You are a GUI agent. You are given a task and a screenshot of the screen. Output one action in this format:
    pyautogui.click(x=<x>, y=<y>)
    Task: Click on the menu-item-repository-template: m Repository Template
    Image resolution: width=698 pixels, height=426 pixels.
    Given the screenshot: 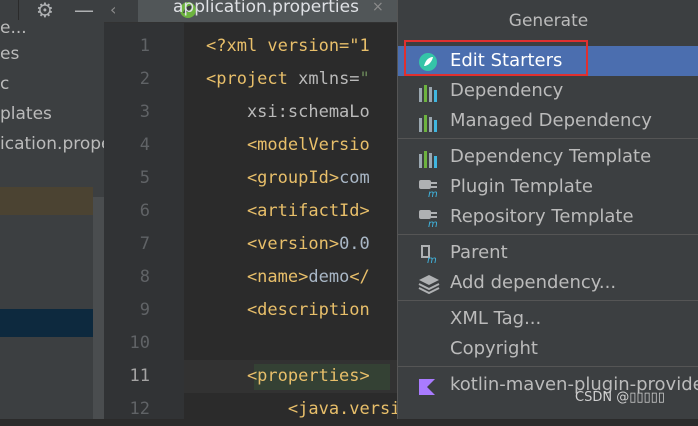 What is the action you would take?
    pyautogui.click(x=548, y=217)
    